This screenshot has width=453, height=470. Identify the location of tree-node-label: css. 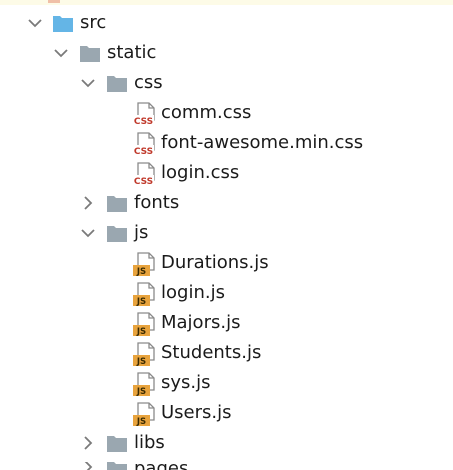
(148, 82).